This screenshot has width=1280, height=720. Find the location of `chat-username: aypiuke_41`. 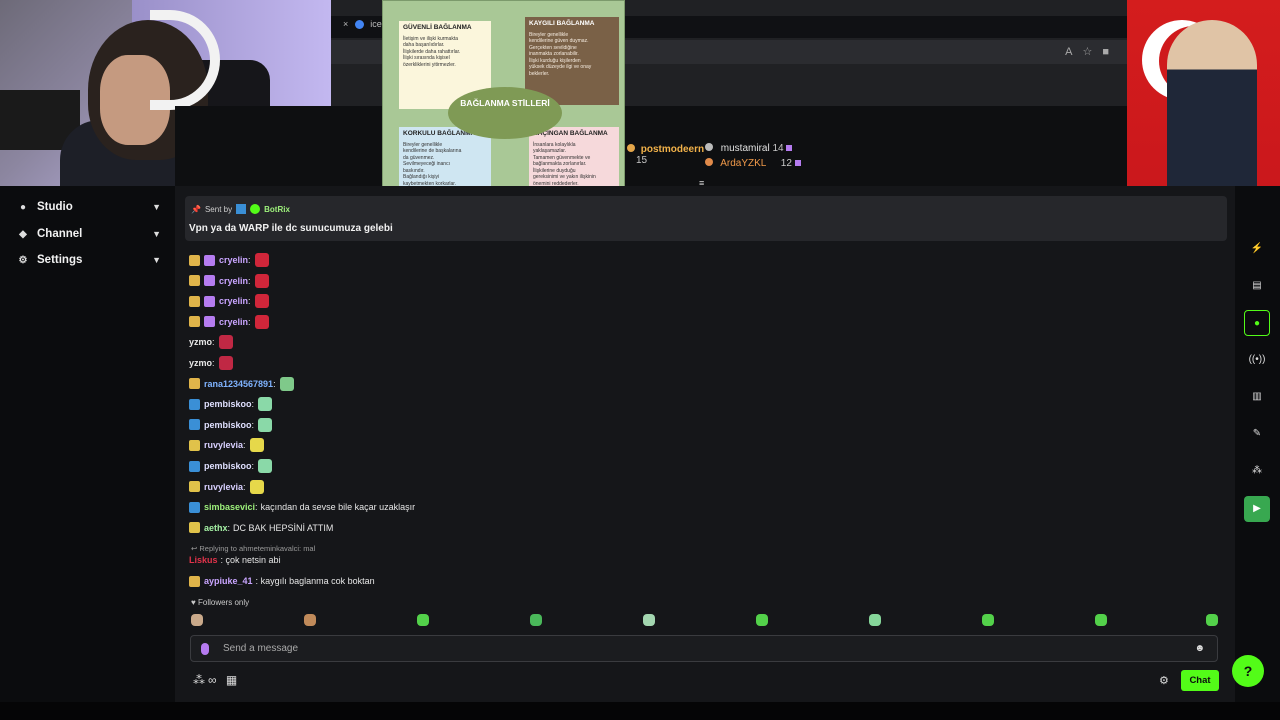

chat-username: aypiuke_41 is located at coordinates (228, 581).